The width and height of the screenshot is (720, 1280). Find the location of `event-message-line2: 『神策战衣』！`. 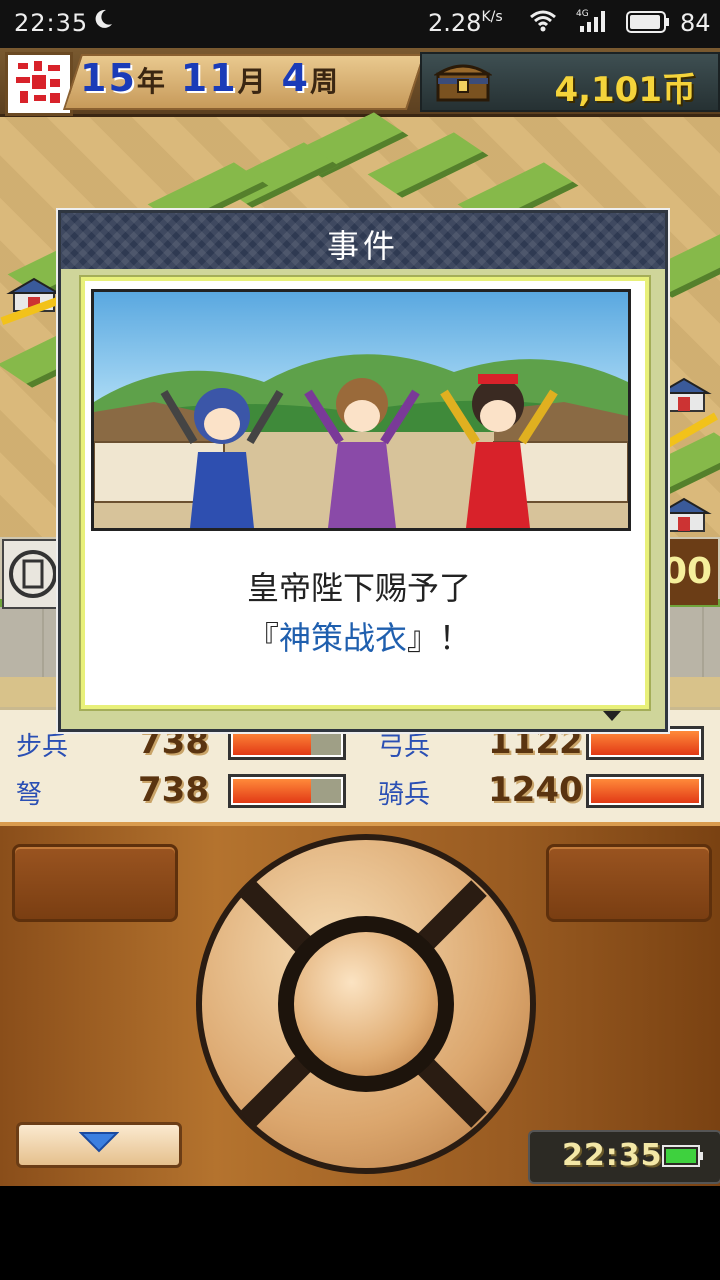

event-message-line2: 『神策战衣』！ is located at coordinates (359, 638).